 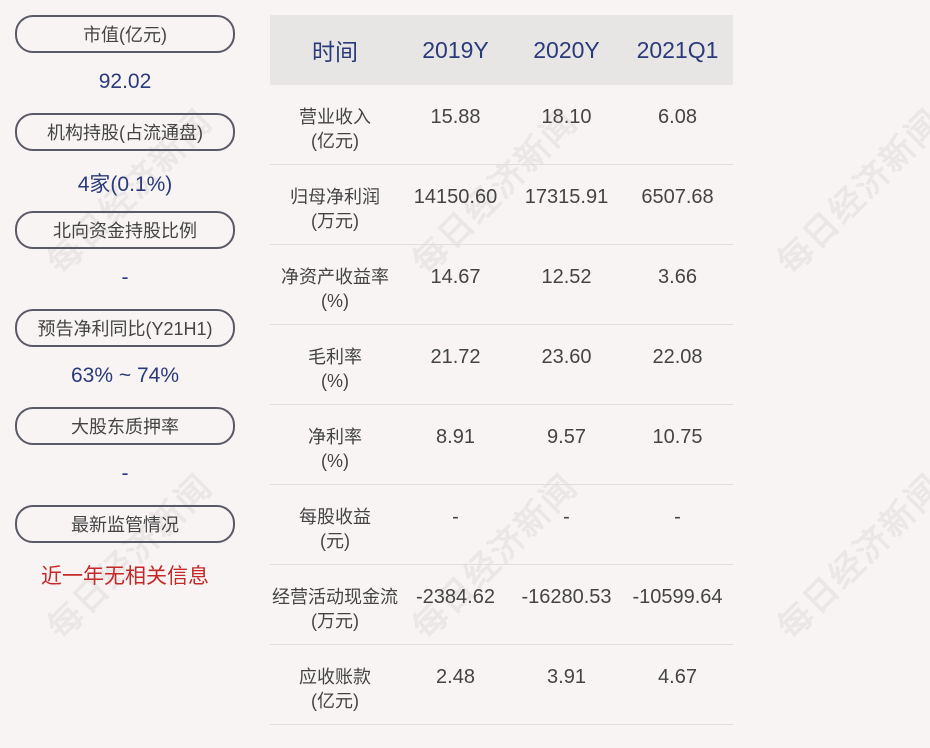 I want to click on table-cell: 10.75, so click(x=677, y=437).